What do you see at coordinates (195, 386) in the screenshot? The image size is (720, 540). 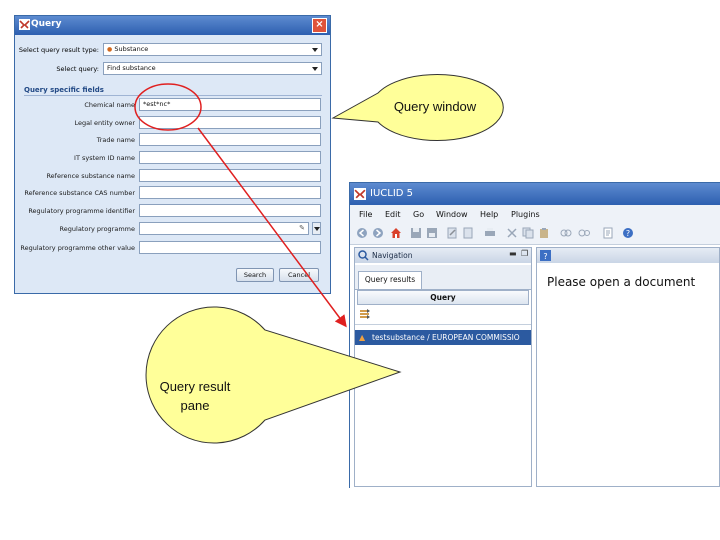 I see `query-result-callout-label-line1: Query result` at bounding box center [195, 386].